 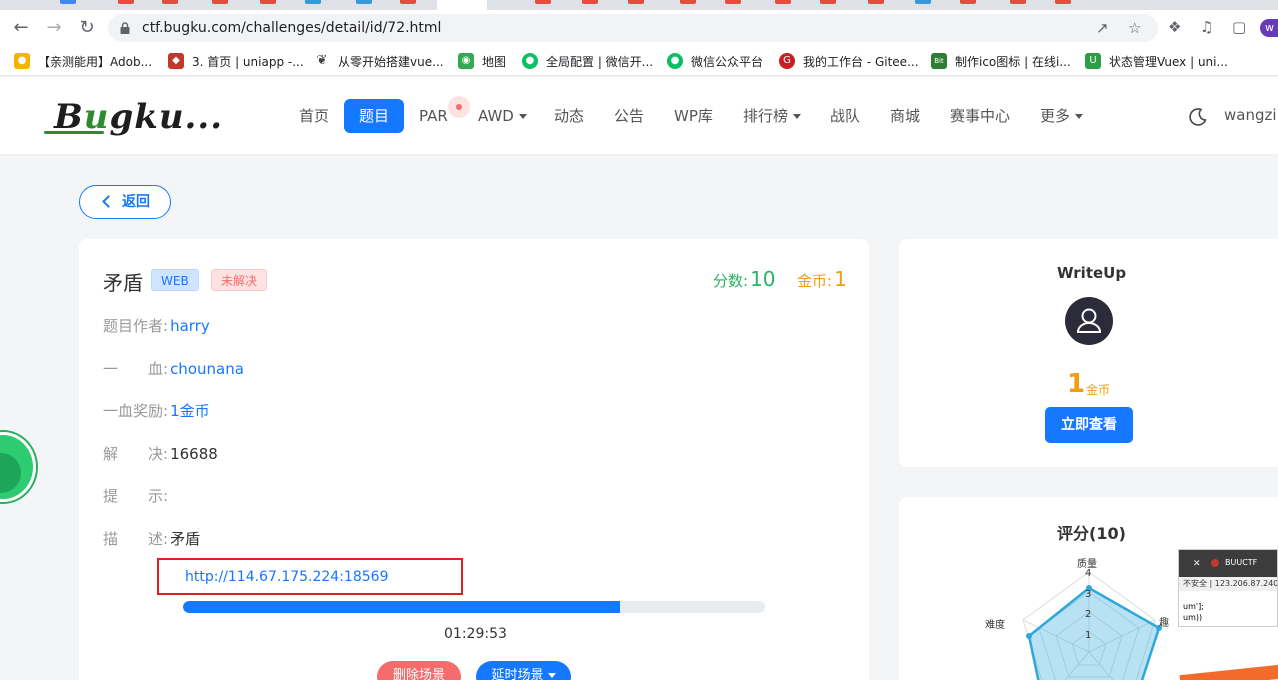 I want to click on progress-fill, so click(x=401, y=607).